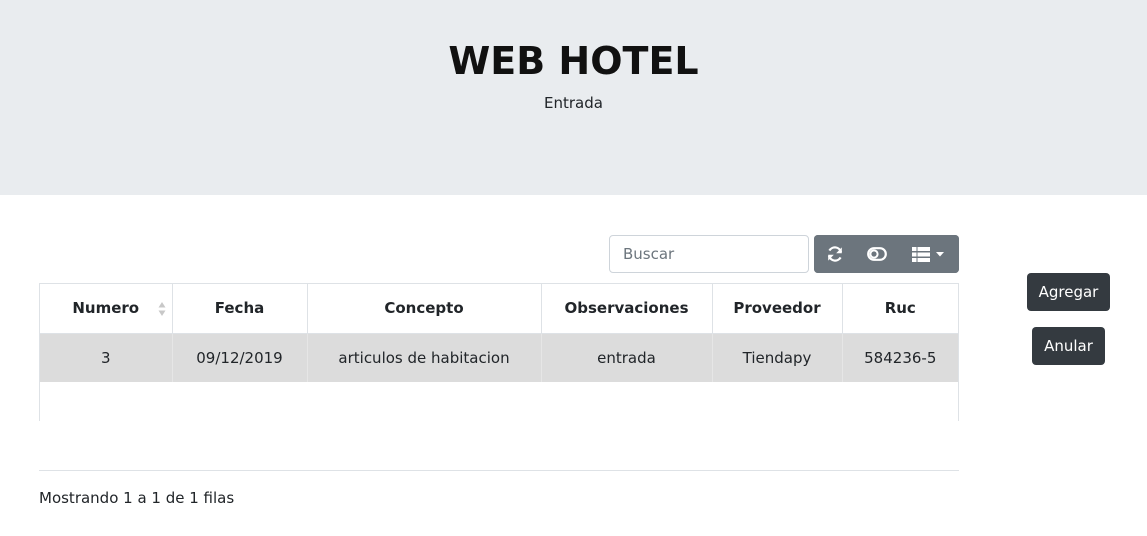  I want to click on cell-concepto: articulos de habitacion, so click(424, 357).